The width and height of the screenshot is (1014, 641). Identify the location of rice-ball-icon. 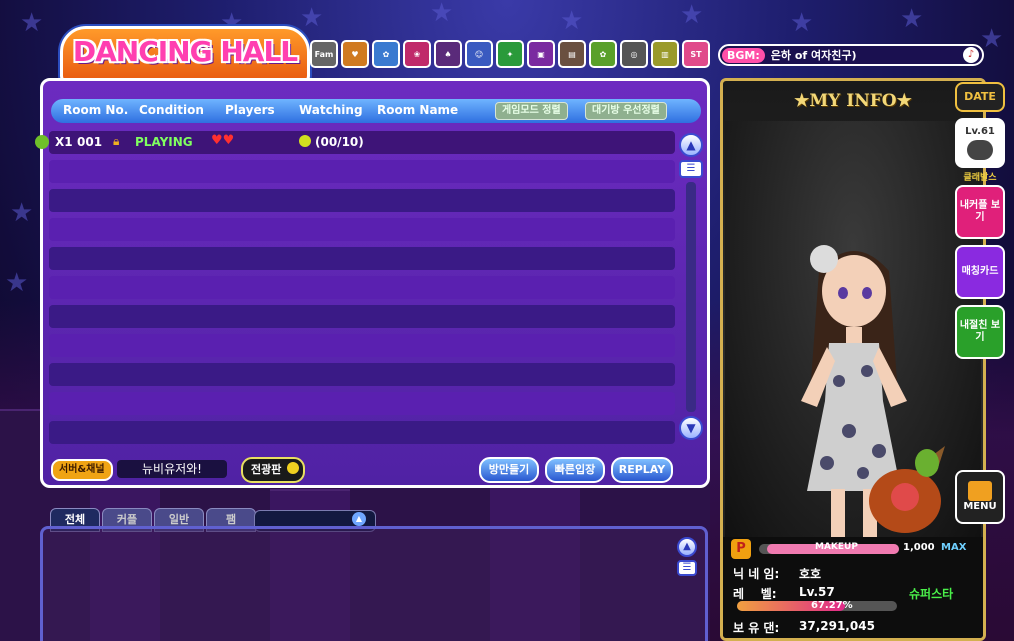
(980, 150).